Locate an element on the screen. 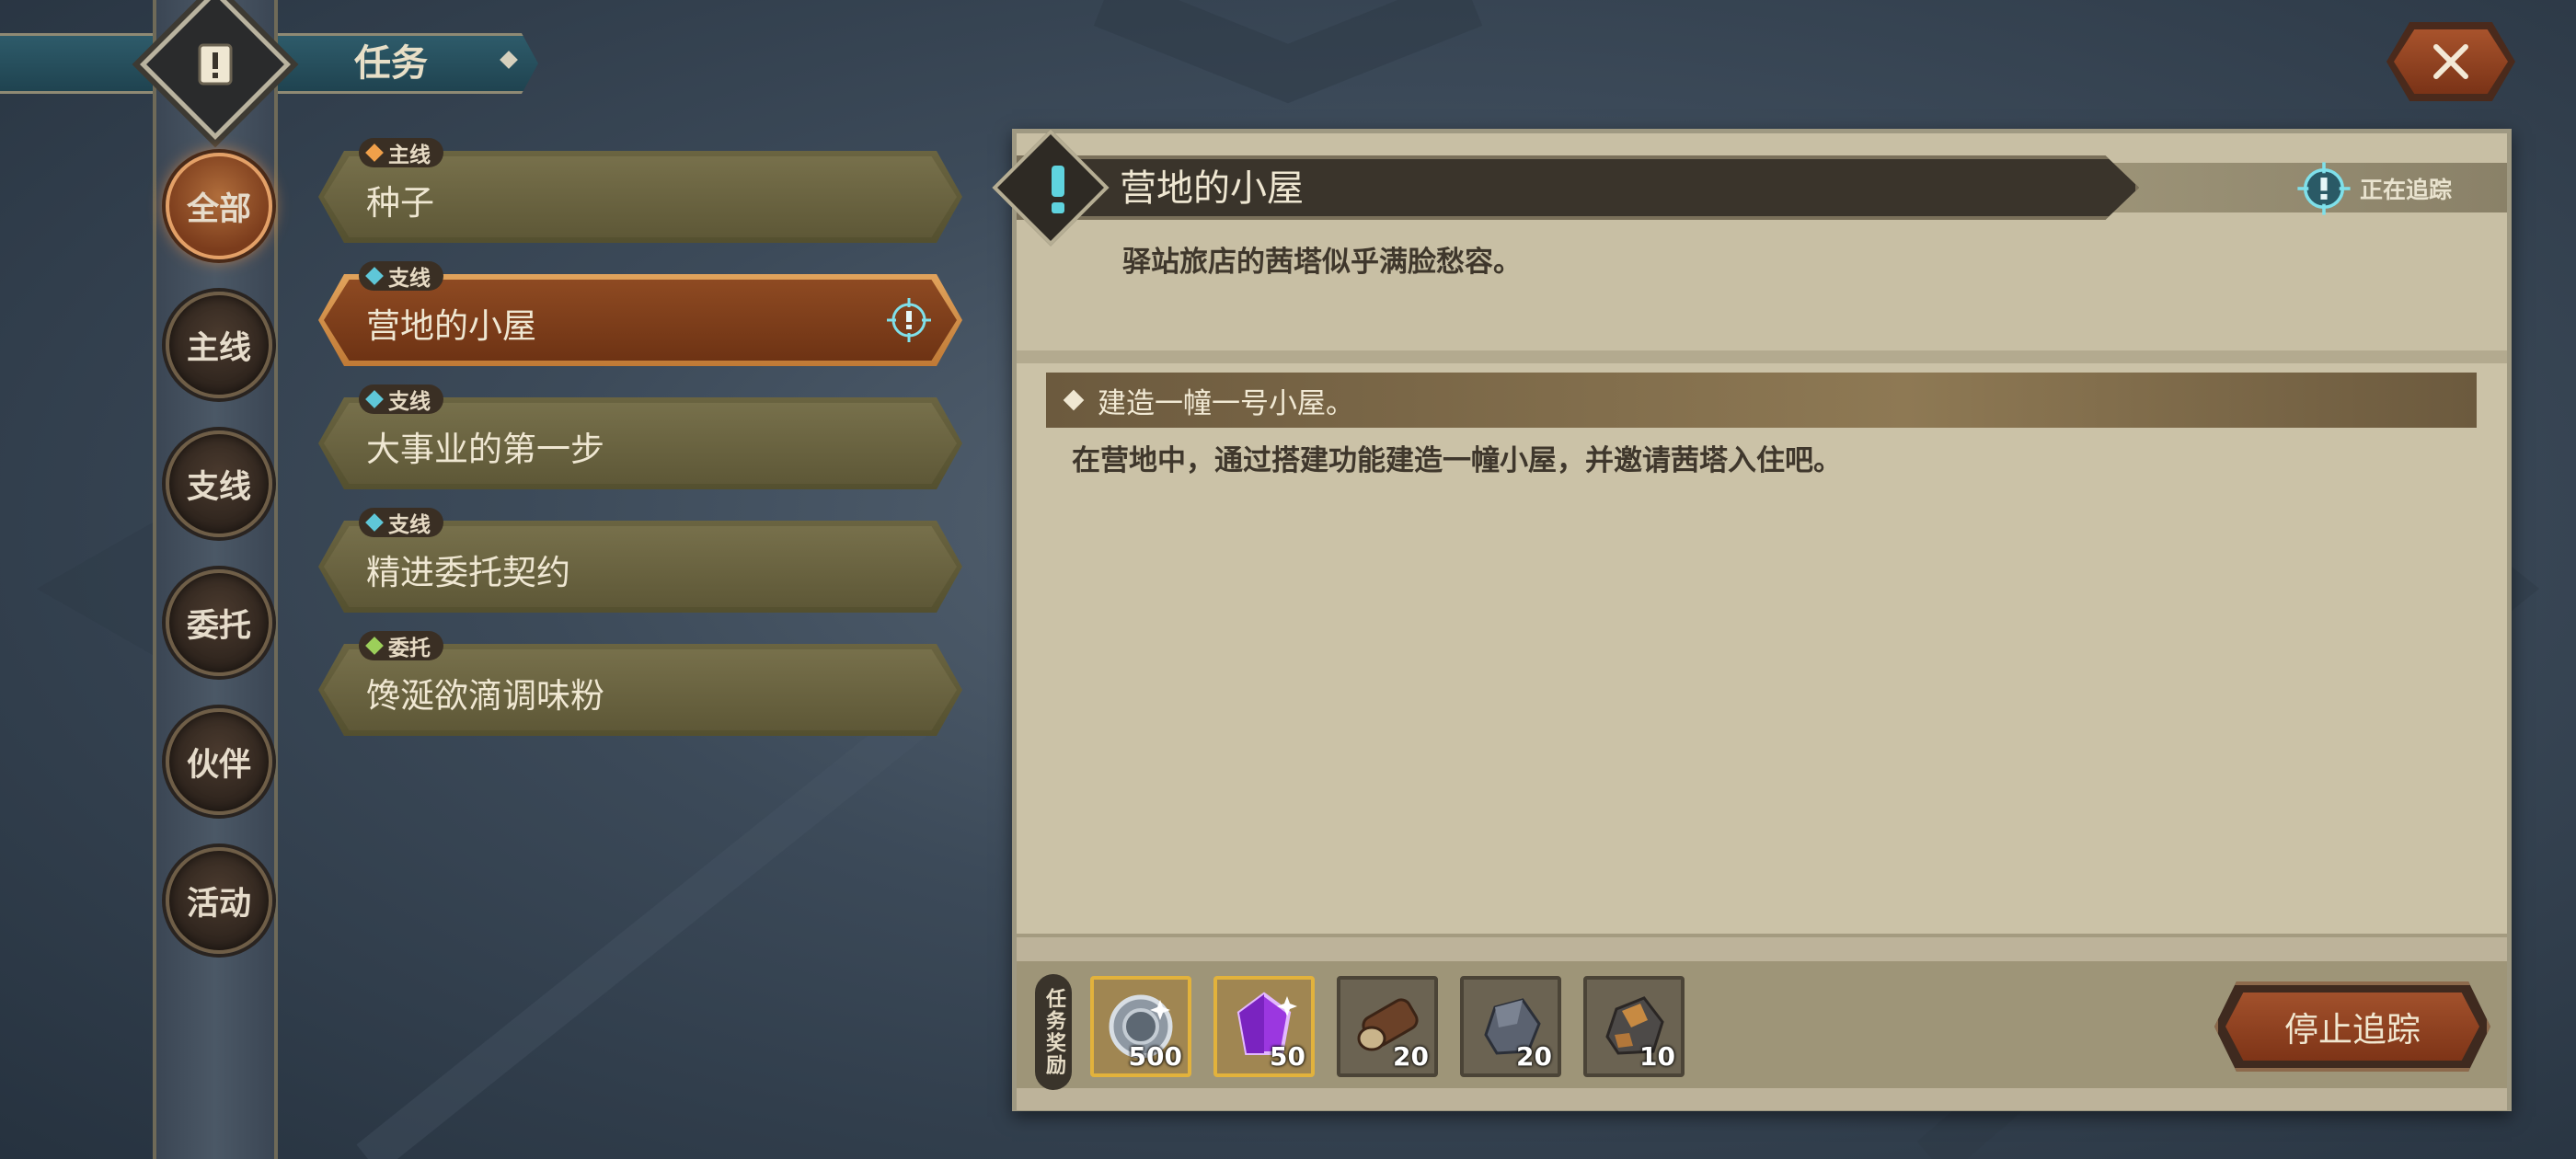 This screenshot has height=1159, width=2576. reward-item-copper-ore: 10 is located at coordinates (1634, 1026).